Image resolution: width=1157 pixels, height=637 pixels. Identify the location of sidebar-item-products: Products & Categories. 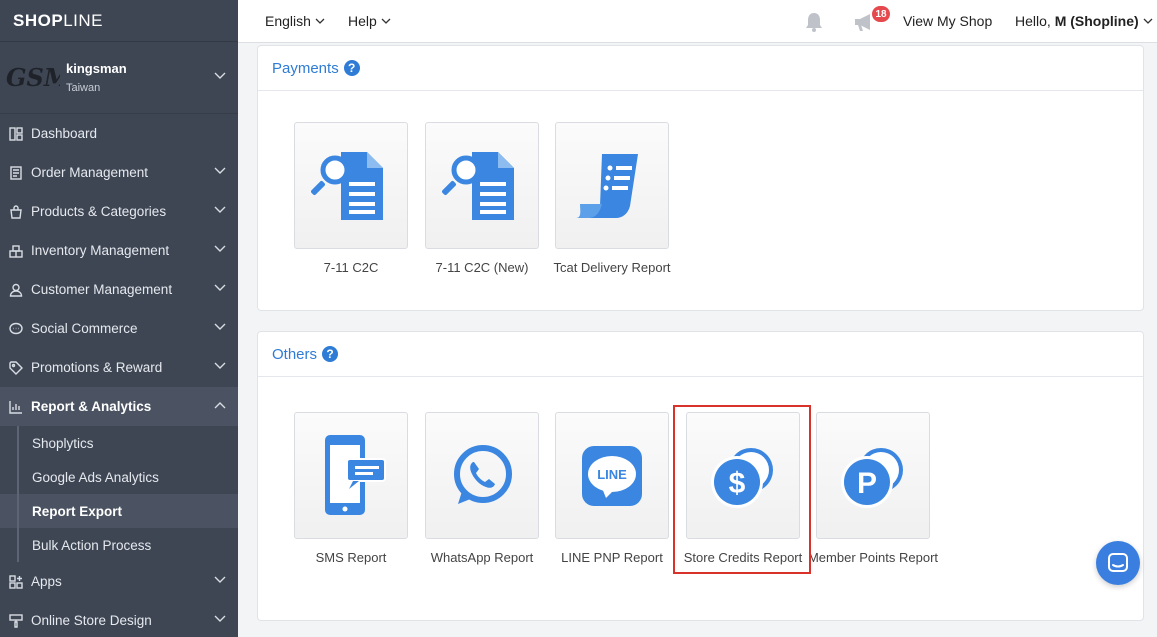
(119, 211).